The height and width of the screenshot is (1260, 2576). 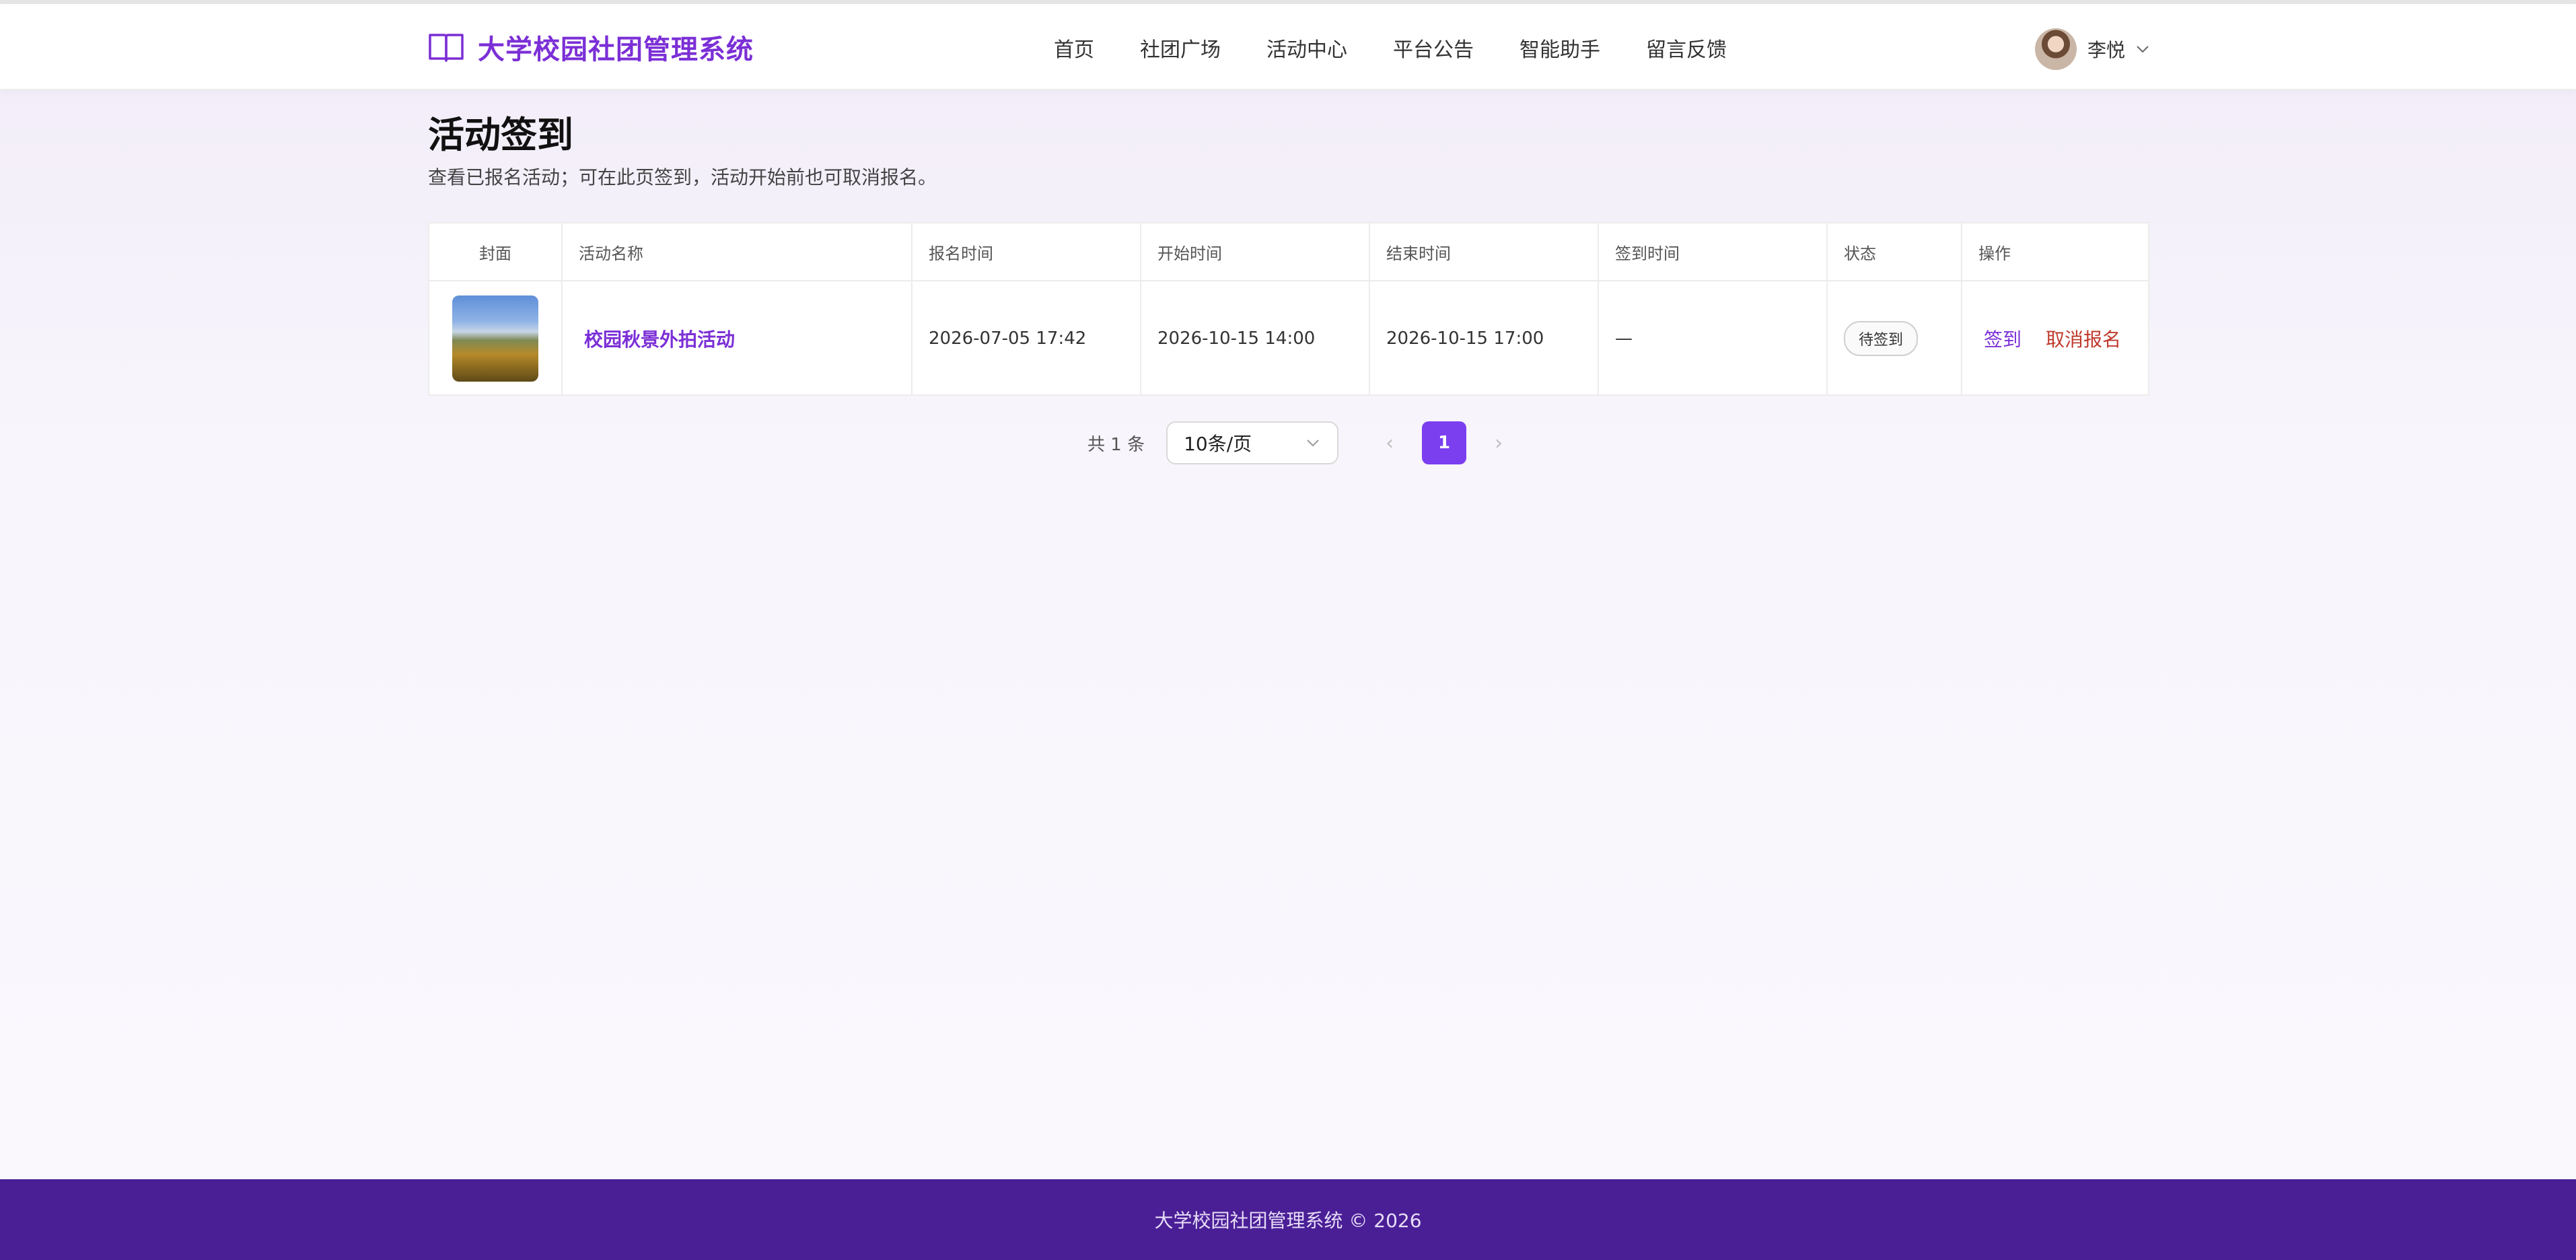 I want to click on total-count: 共 1 条, so click(x=1116, y=444).